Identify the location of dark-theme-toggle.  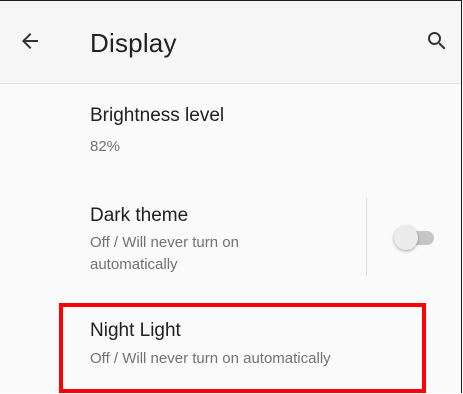
(416, 238).